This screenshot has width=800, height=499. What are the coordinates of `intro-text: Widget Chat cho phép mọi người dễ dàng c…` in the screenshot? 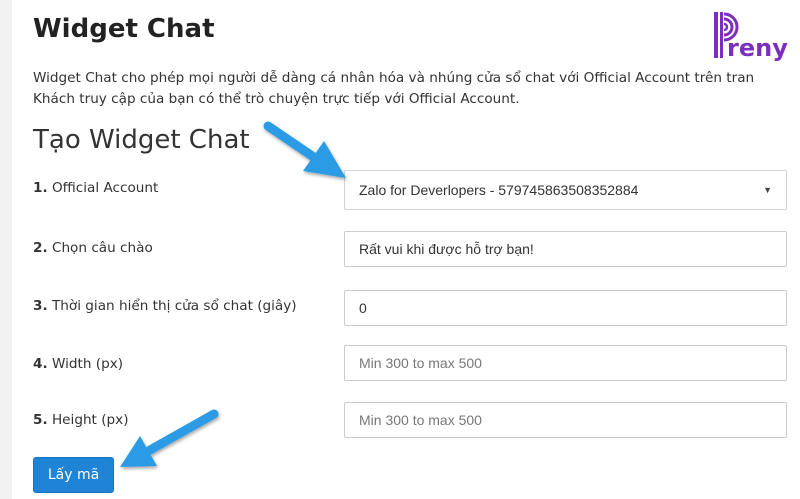 It's located at (416, 89).